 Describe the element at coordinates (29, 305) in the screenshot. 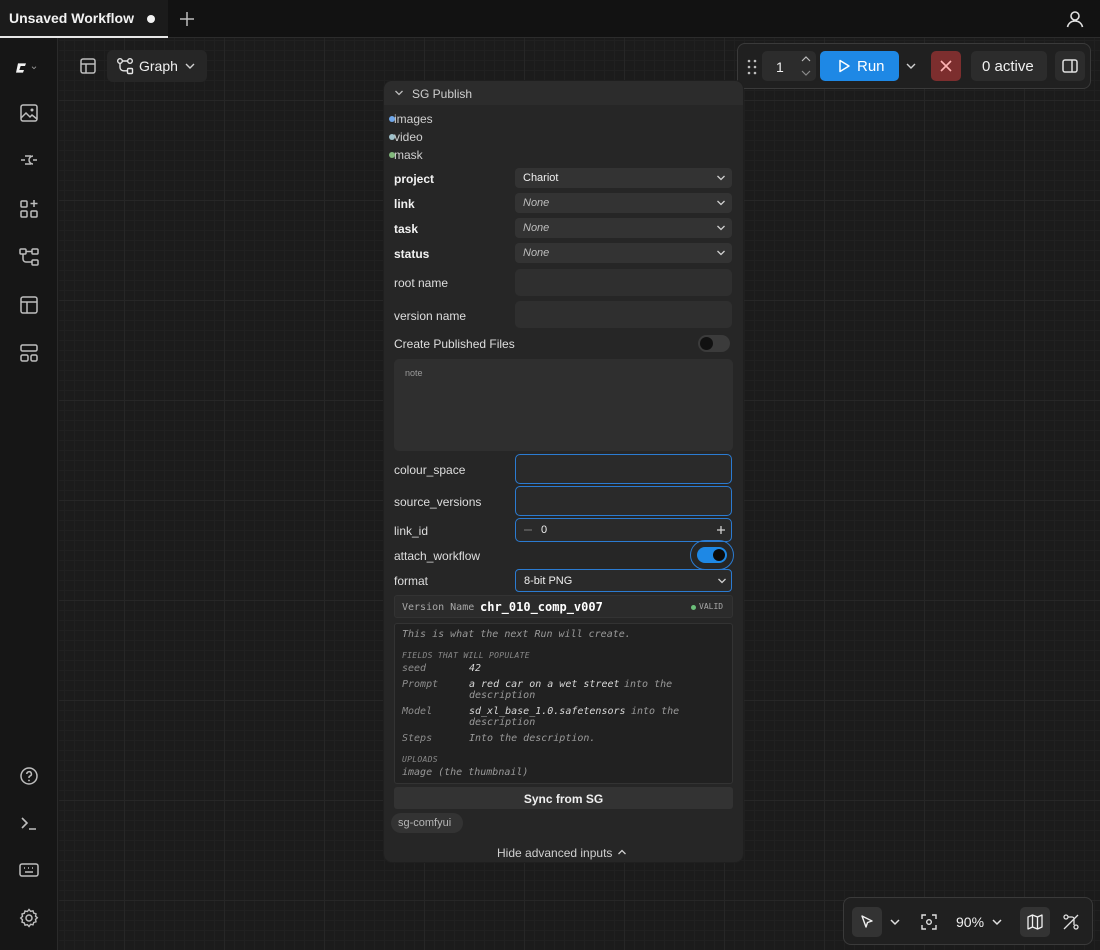

I see `templates-icon` at that location.